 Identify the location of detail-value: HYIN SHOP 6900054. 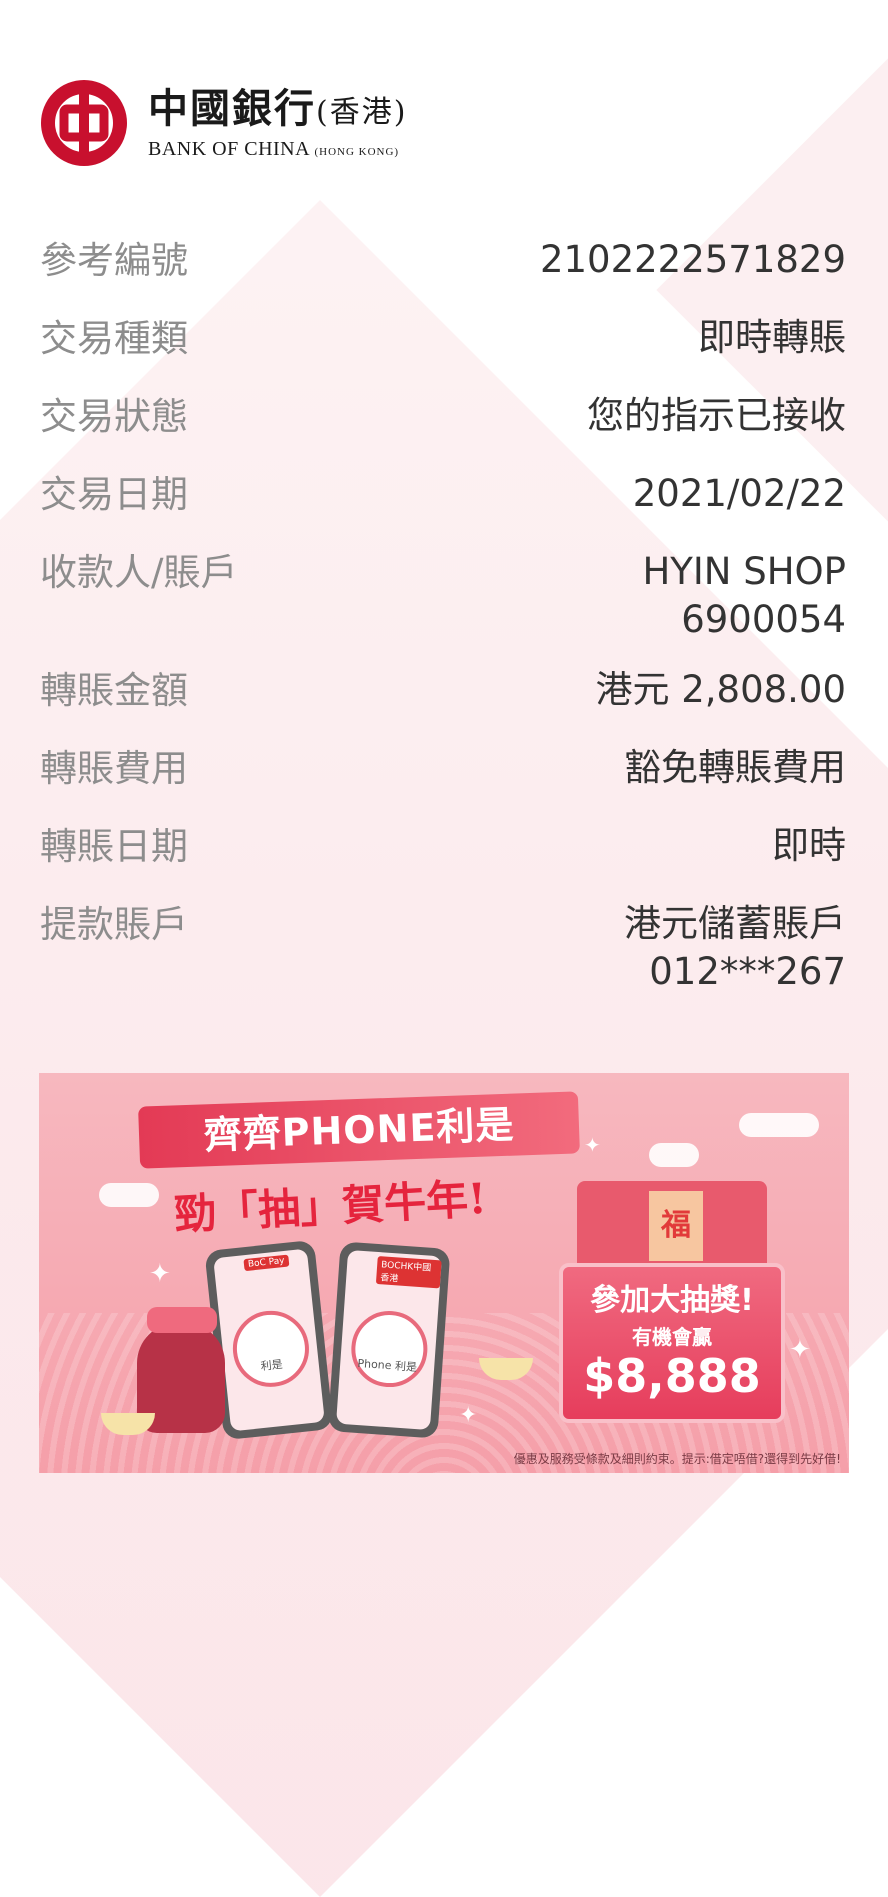
(744, 596).